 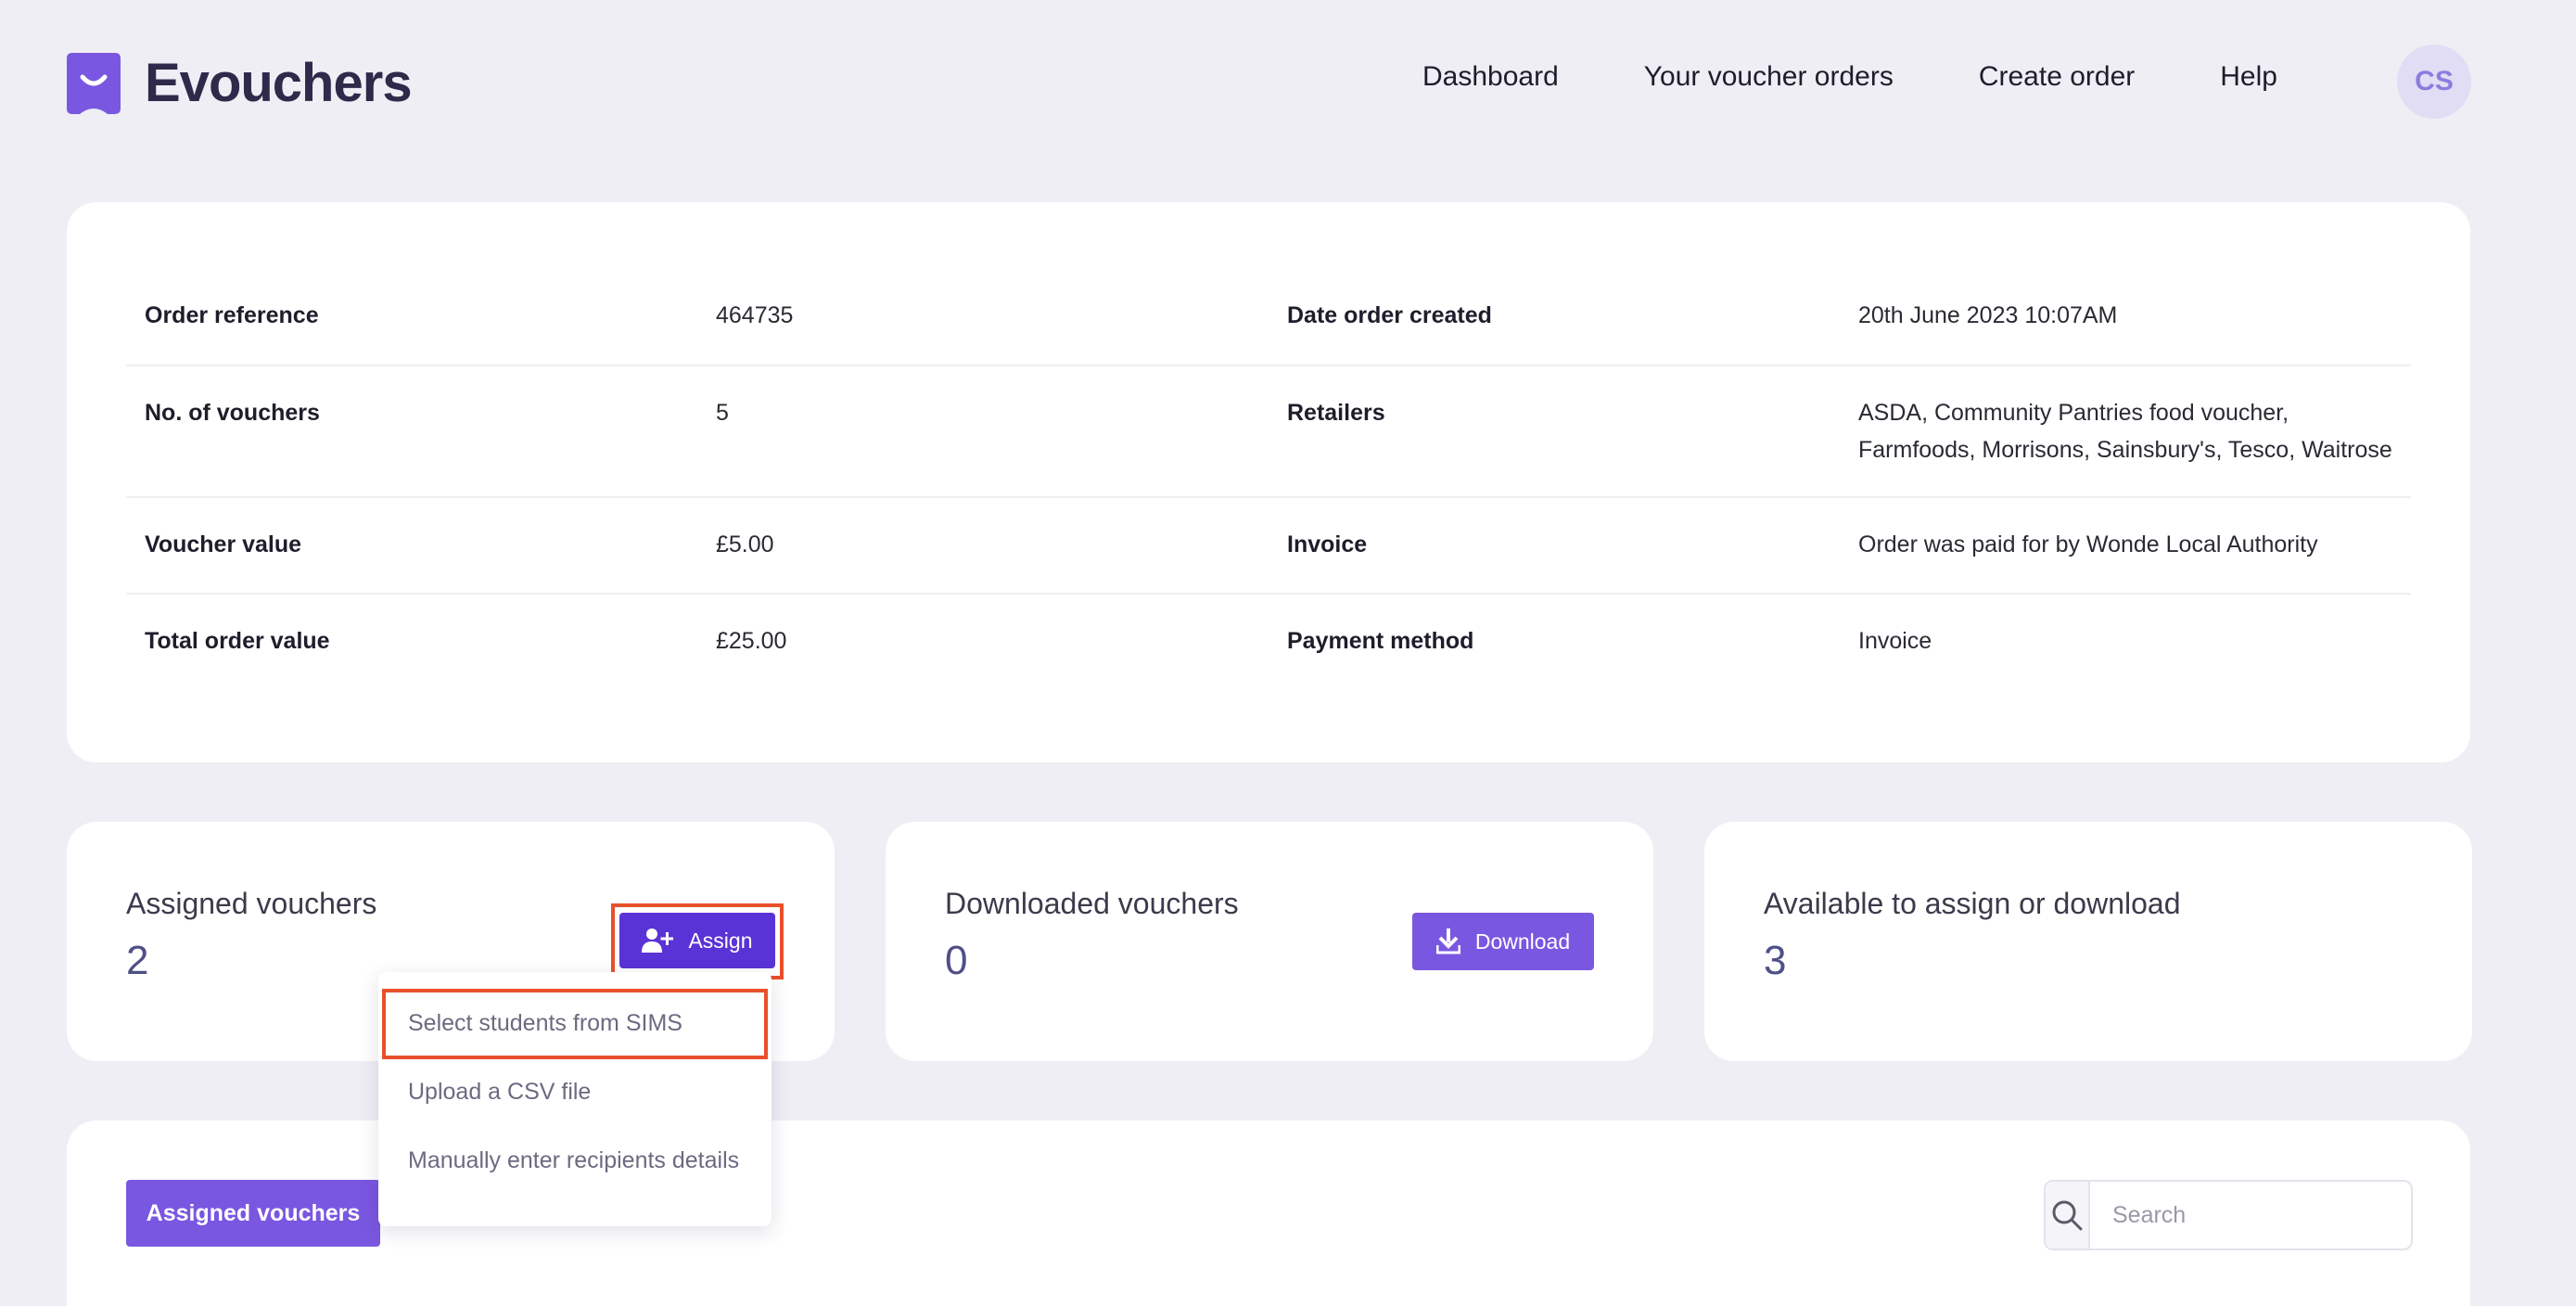 I want to click on voucher-value-label: Voucher value, so click(x=223, y=544).